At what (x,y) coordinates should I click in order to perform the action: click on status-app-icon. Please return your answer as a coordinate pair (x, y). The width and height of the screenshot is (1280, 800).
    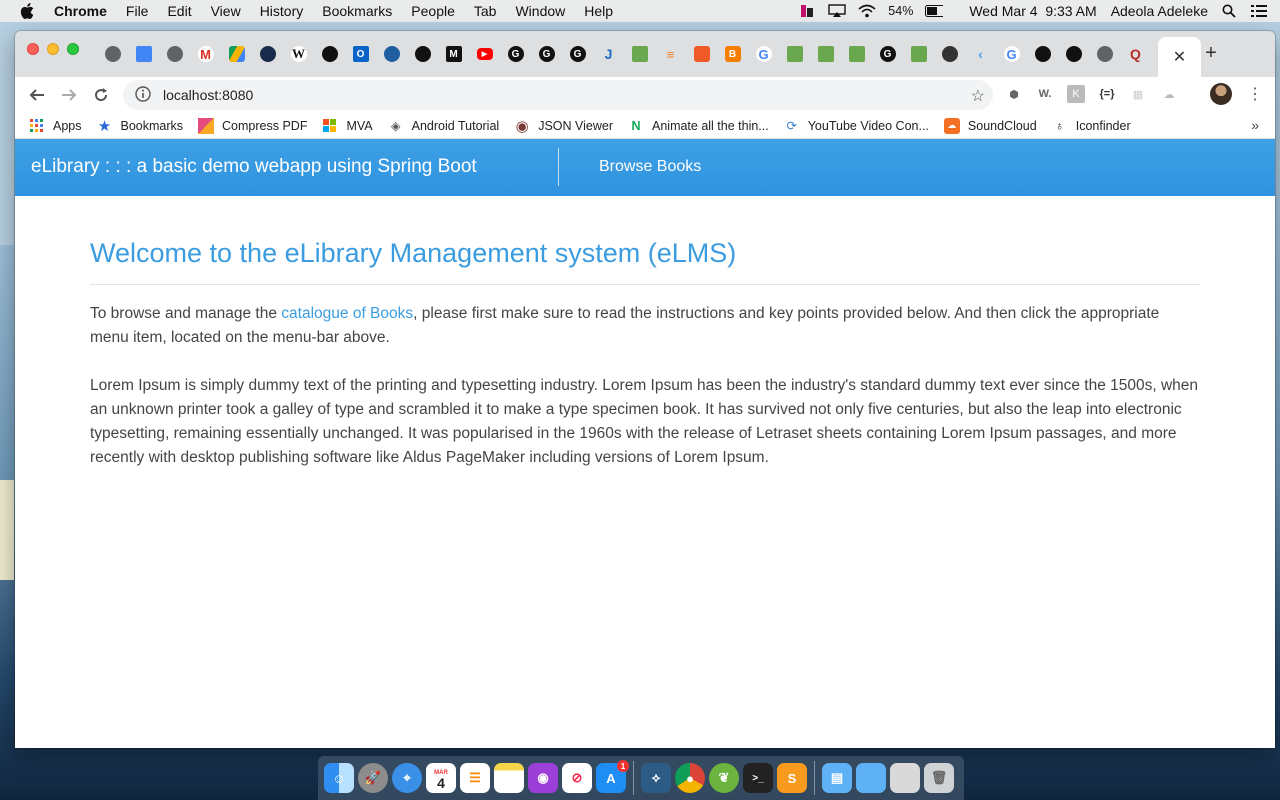
    Looking at the image, I should click on (807, 11).